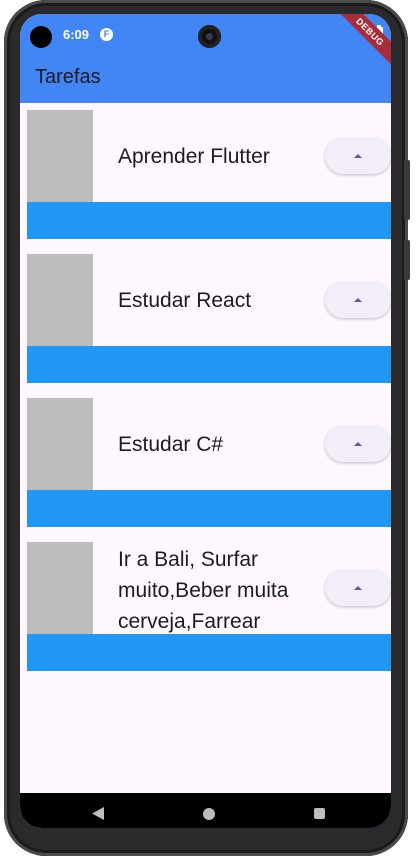 The width and height of the screenshot is (416, 856). I want to click on system-navigation-bar, so click(205, 810).